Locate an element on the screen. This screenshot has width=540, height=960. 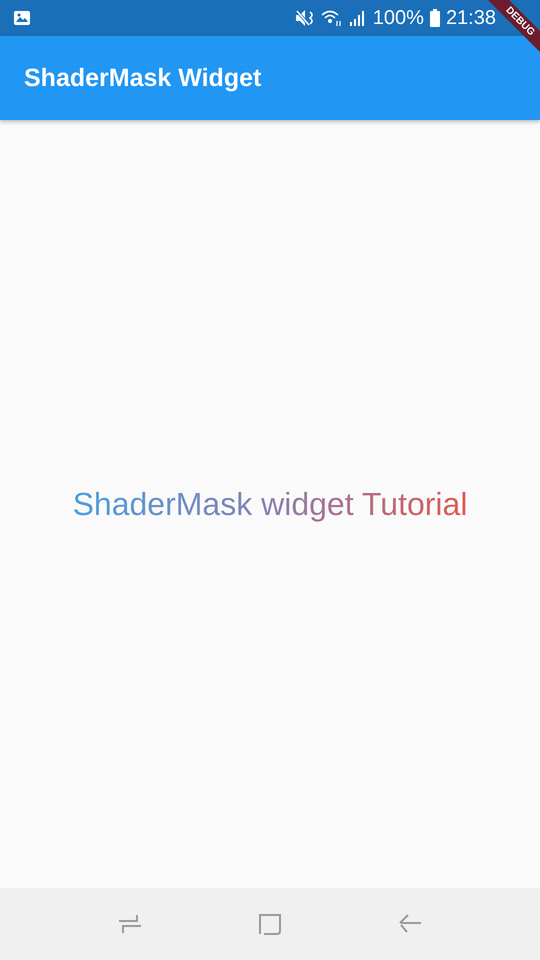
home-icon is located at coordinates (270, 924).